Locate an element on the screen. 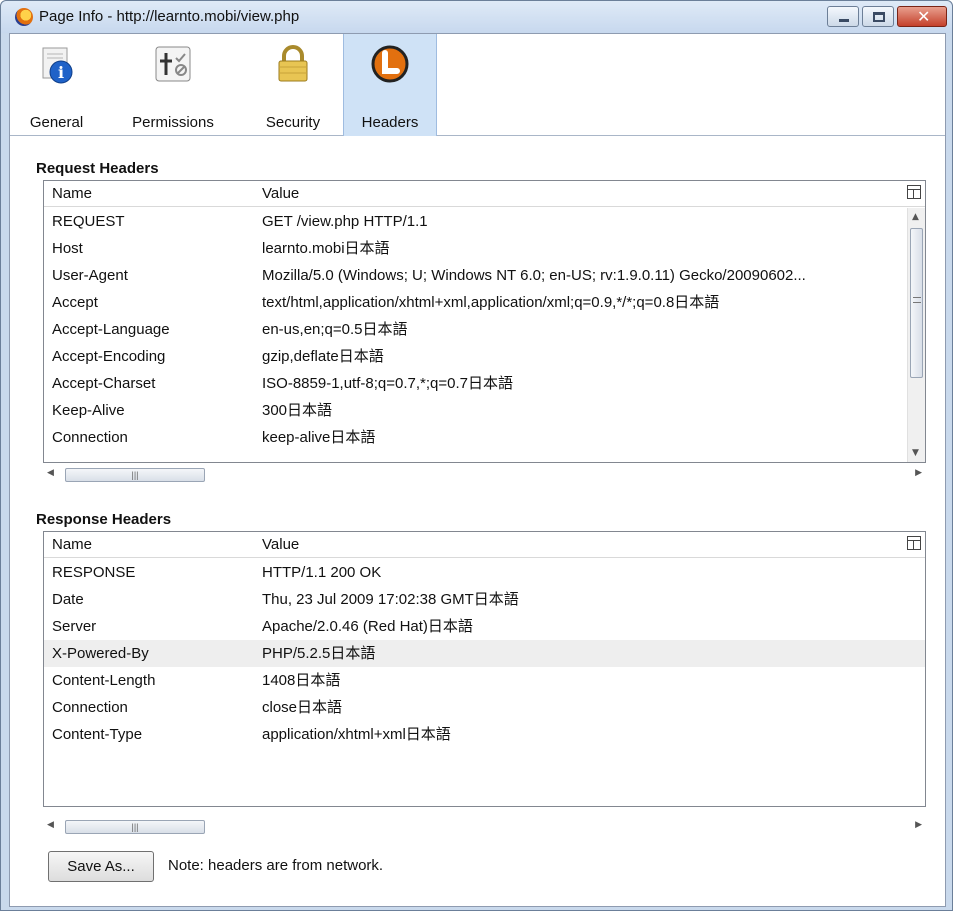 The height and width of the screenshot is (911, 953). request-table-header: Name Value is located at coordinates (484, 194).